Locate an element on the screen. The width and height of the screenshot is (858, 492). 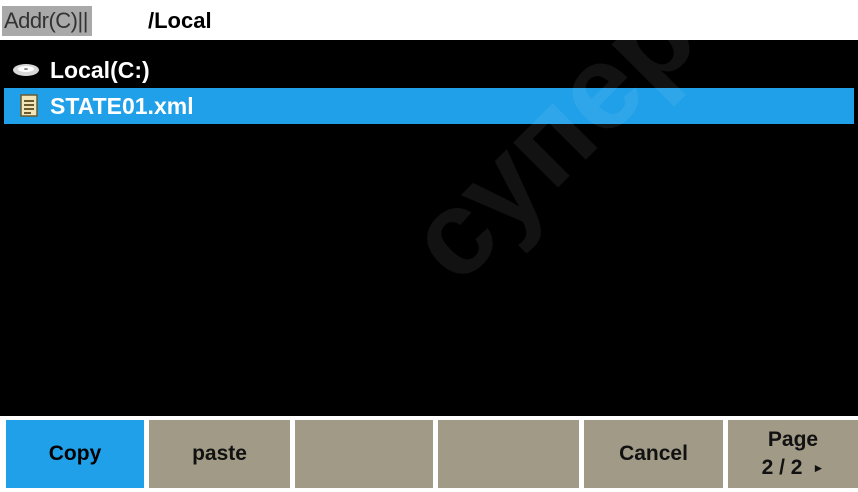
address-path: /Local is located at coordinates (180, 20).